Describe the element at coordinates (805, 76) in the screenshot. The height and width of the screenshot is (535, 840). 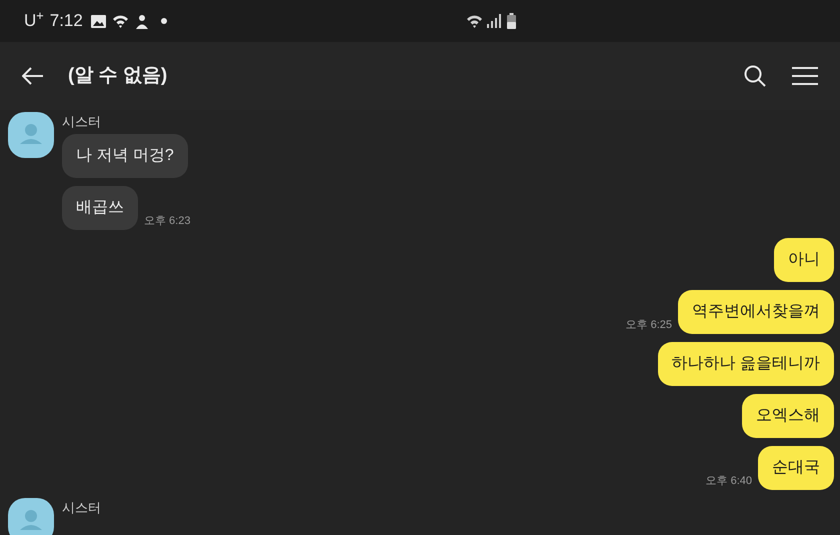
I see `menu-icon` at that location.